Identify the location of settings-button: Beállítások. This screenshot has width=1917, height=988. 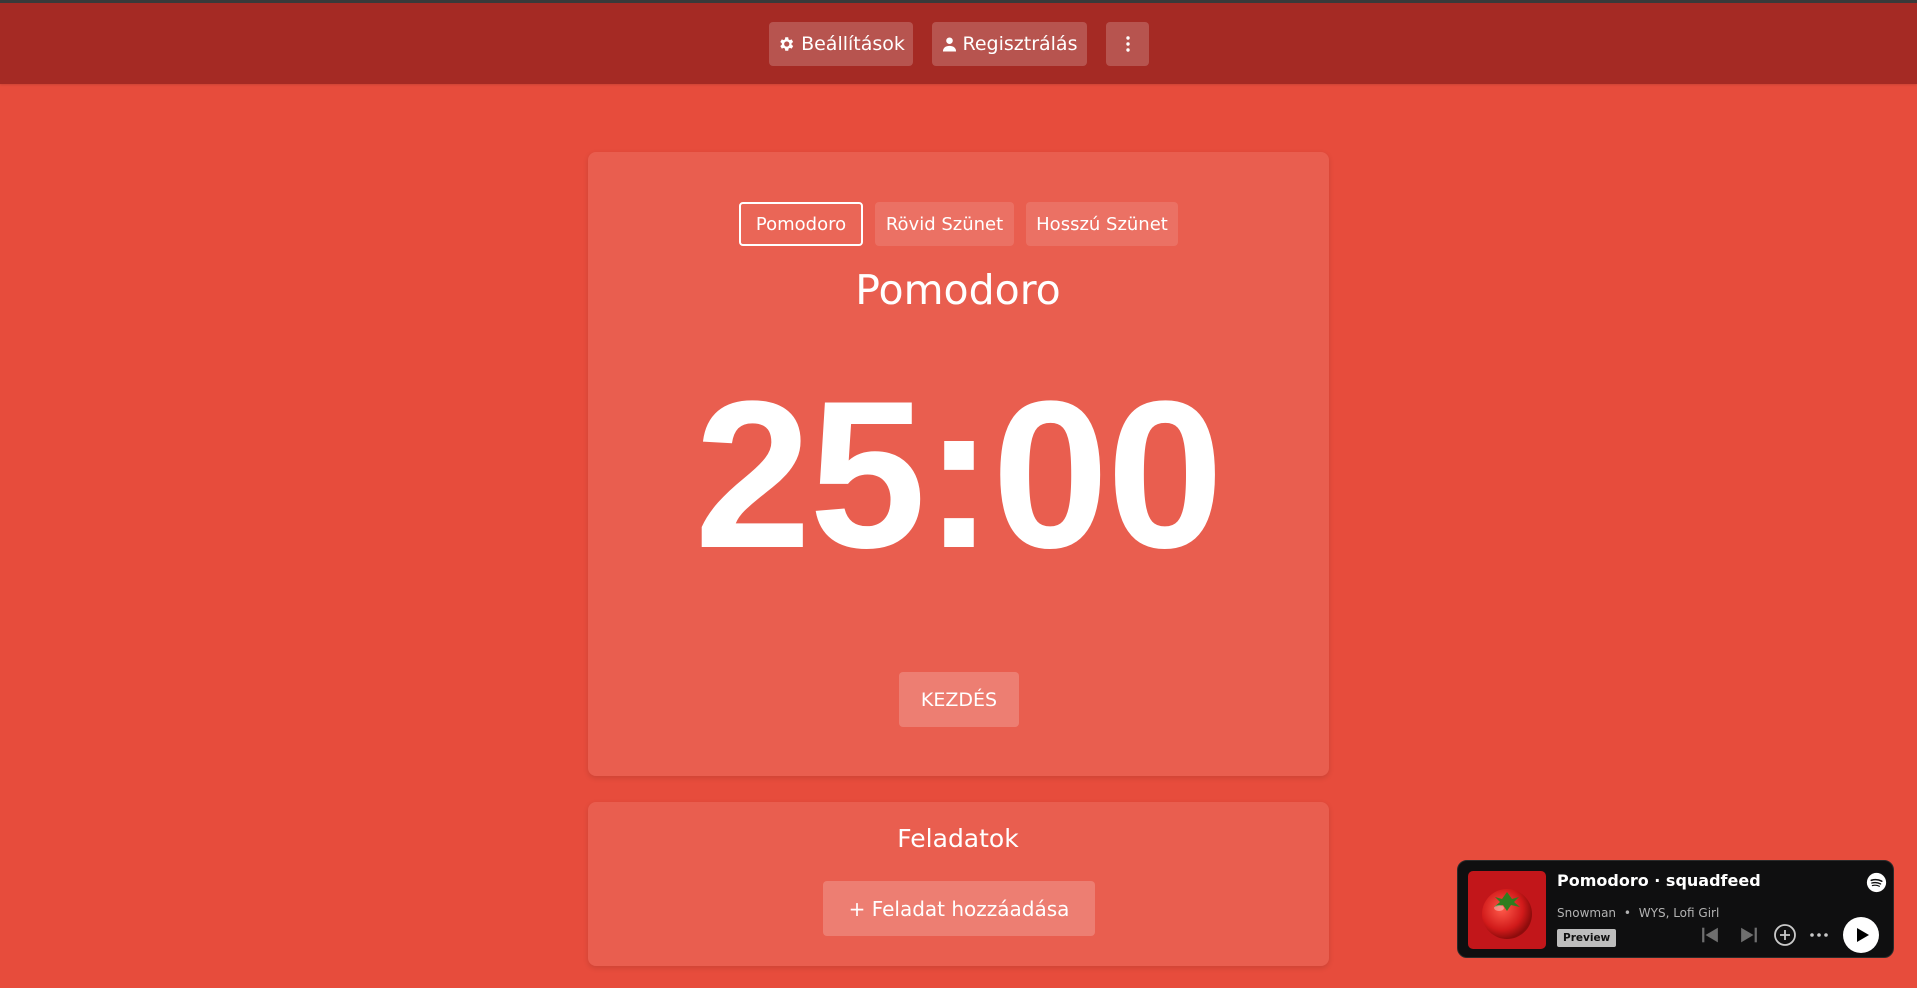
(841, 44).